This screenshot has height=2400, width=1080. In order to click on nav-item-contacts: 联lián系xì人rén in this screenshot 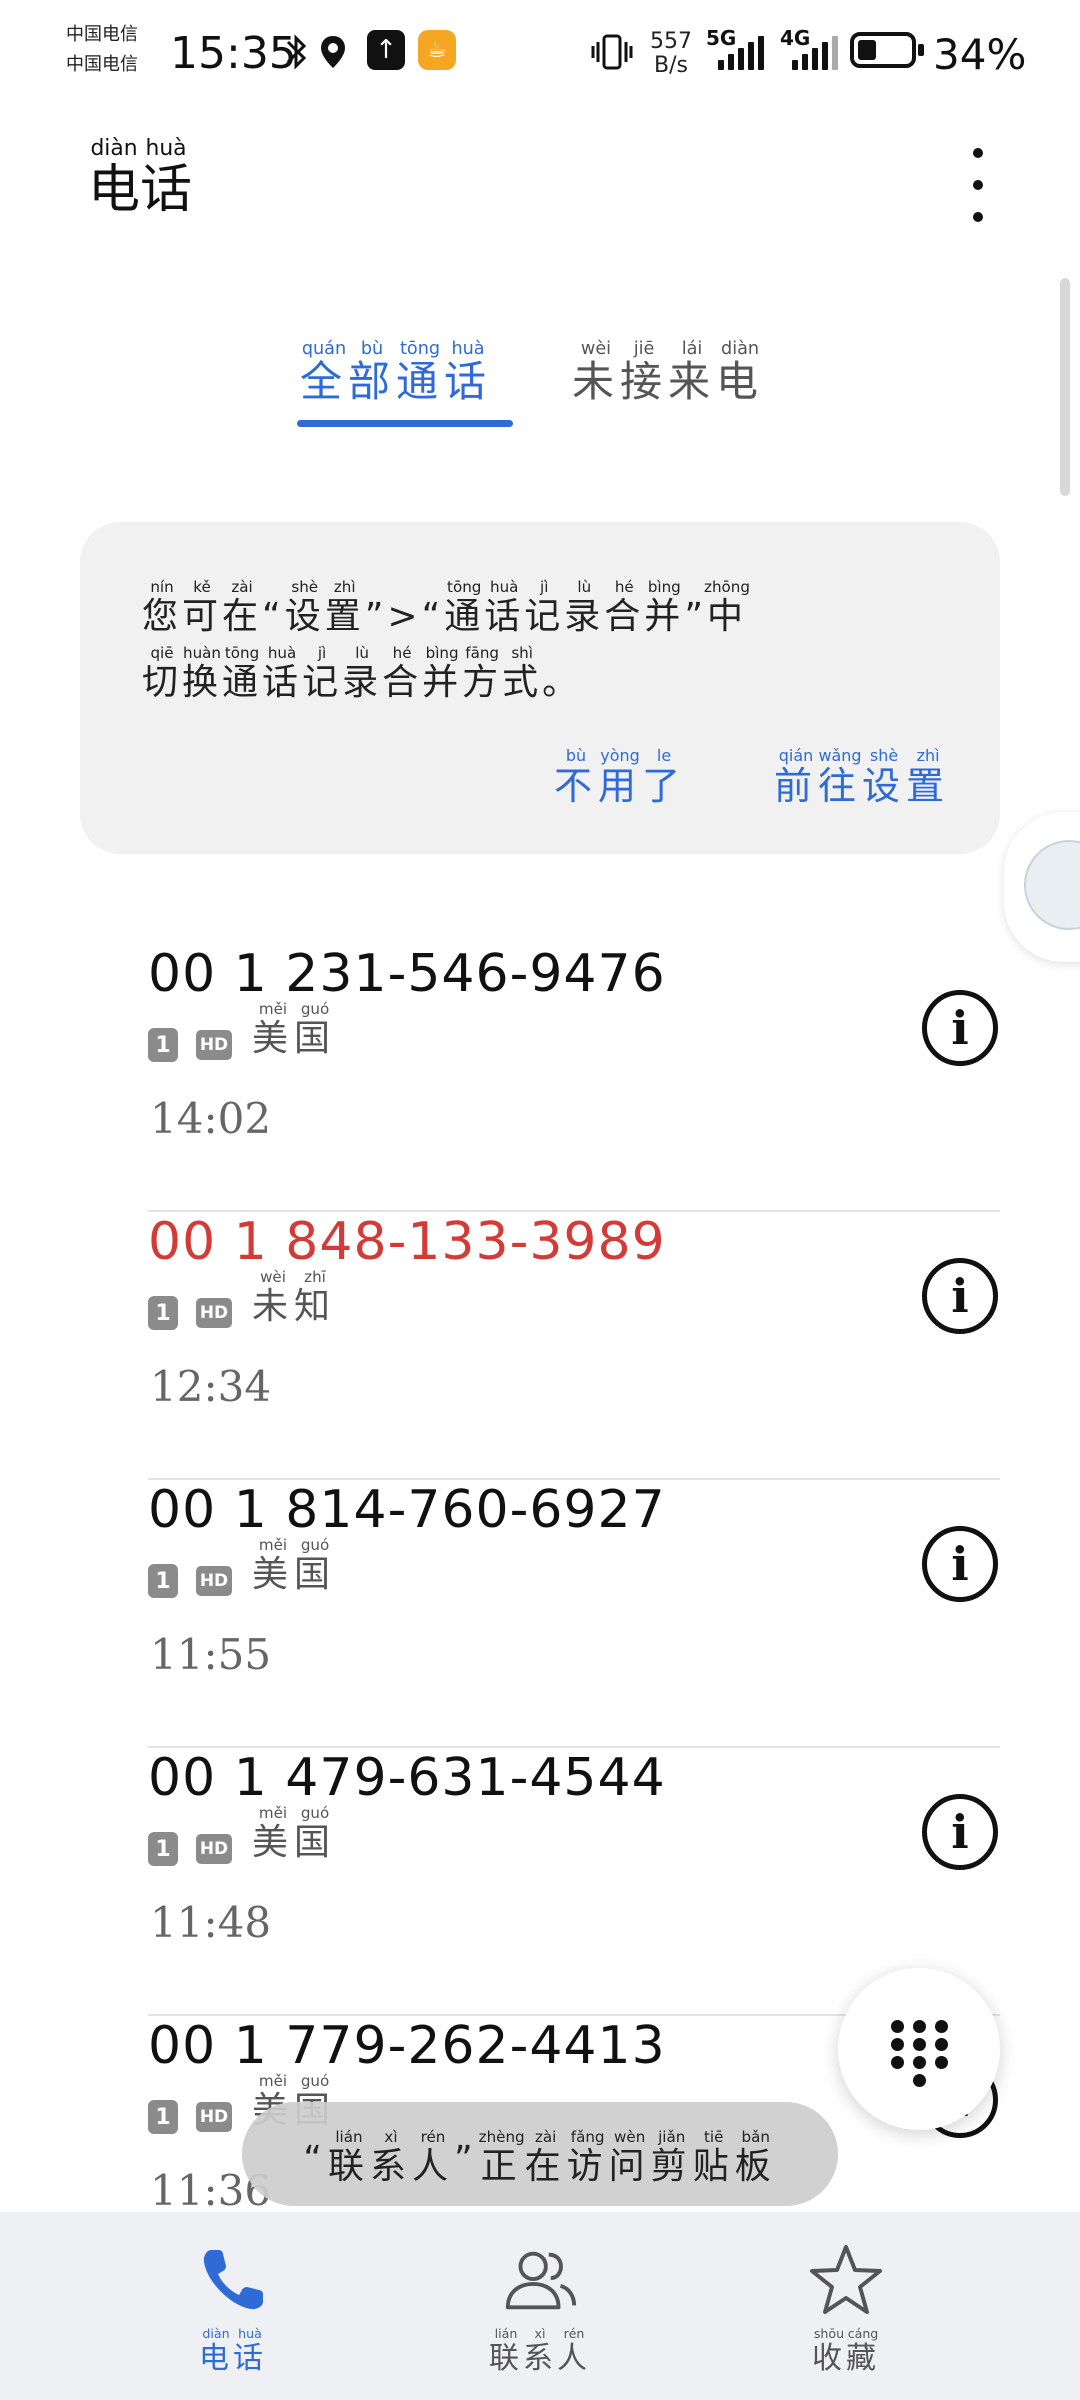, I will do `click(540, 2315)`.